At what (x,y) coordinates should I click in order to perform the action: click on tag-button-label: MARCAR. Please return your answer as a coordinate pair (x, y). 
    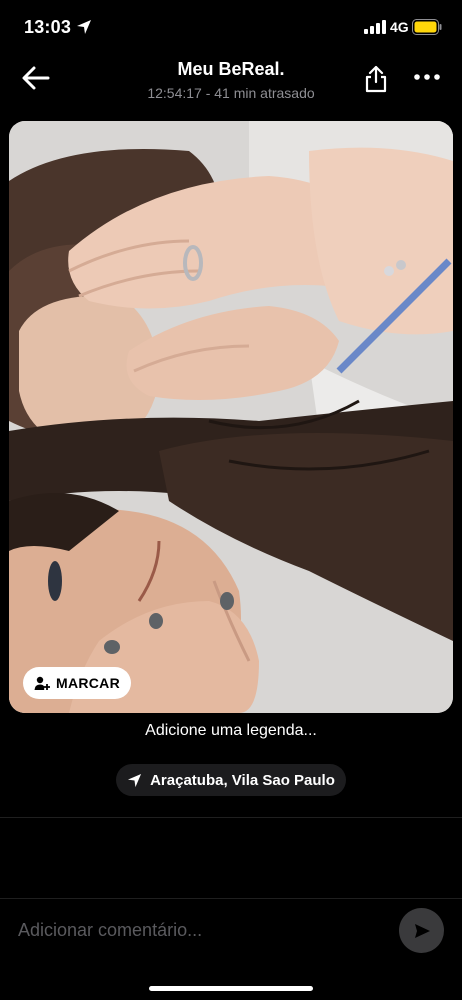
    Looking at the image, I should click on (87, 683).